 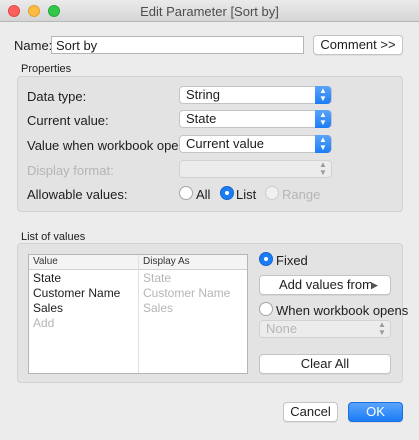 I want to click on data-type-label: Data type:, so click(x=57, y=96).